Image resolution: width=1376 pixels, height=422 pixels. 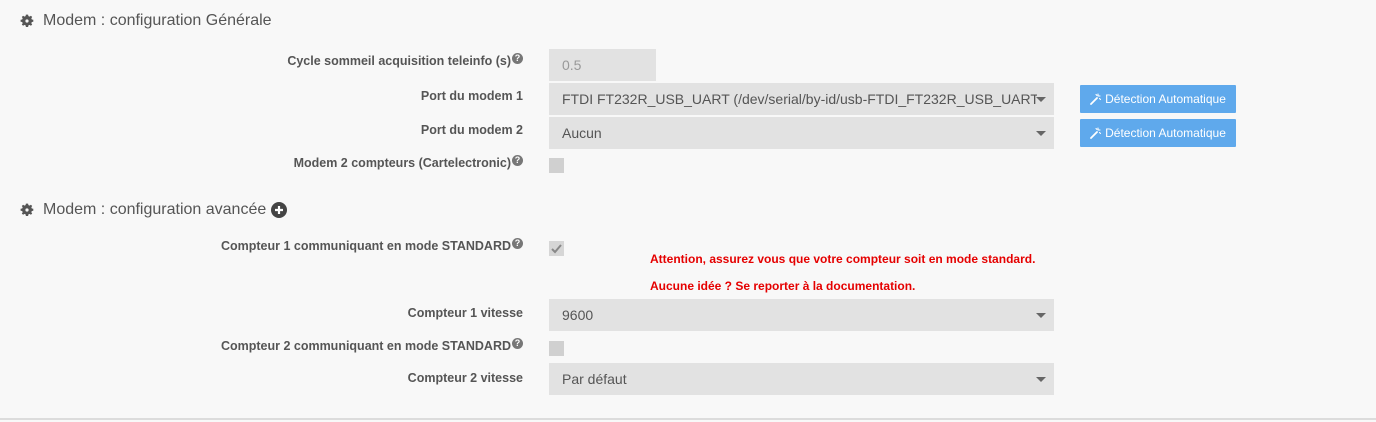 I want to click on section-general-title: Modem : configuration Générale, so click(x=157, y=20).